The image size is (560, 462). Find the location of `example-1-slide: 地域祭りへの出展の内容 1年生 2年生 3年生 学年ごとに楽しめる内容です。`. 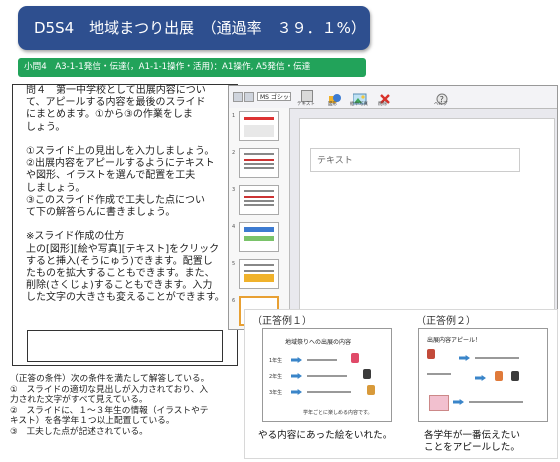

example-1-slide: 地域祭りへの出展の内容 1年生 2年生 3年生 学年ごとに楽しめる内容です。 is located at coordinates (327, 375).